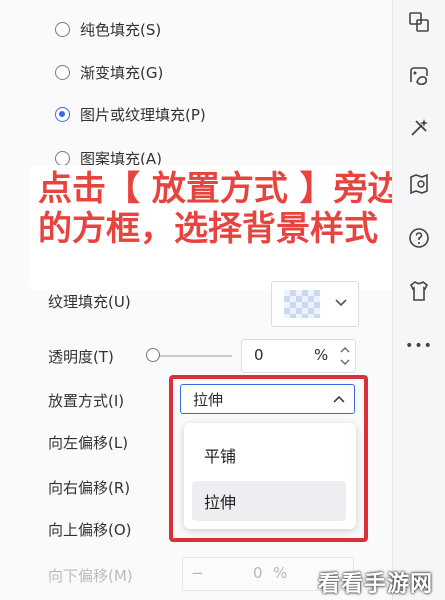  I want to click on placement-label: 放置方式(I), so click(86, 401).